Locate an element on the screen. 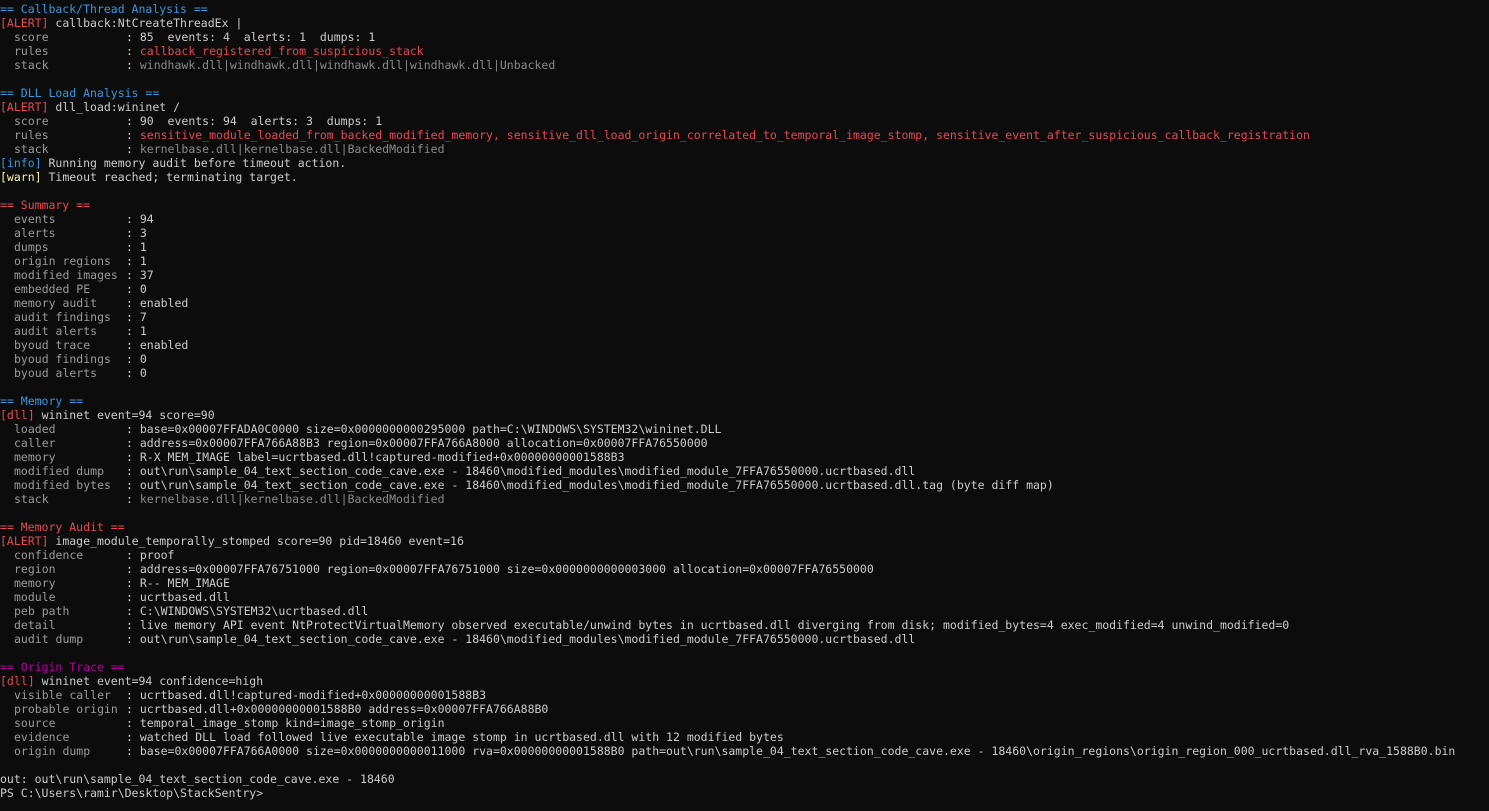 The height and width of the screenshot is (811, 1489). kv-row: audit findings: 7 is located at coordinates (744, 317).